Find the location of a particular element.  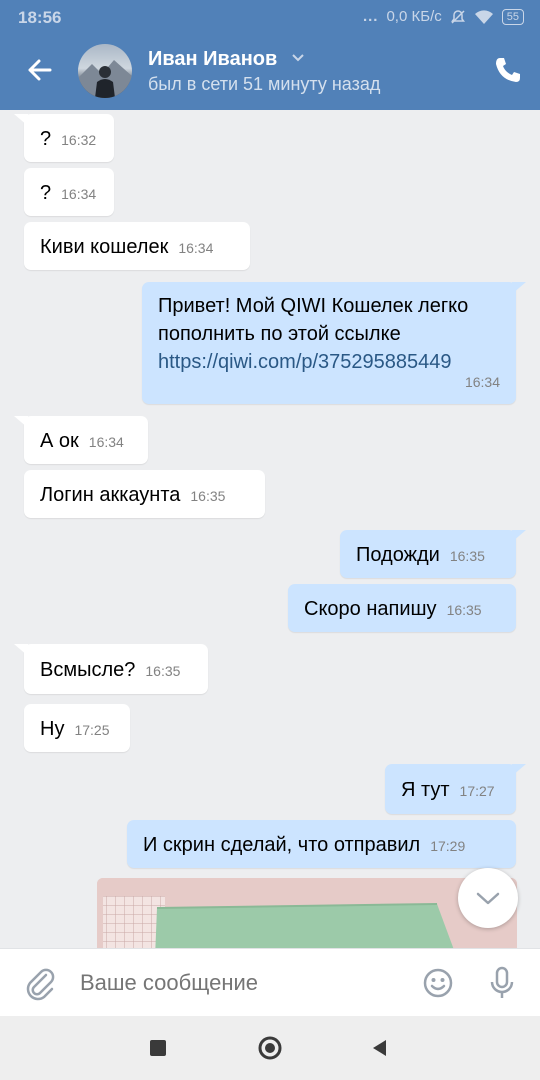

message-outgoing: И скрин сделай, что отправил 17:29 is located at coordinates (321, 844).